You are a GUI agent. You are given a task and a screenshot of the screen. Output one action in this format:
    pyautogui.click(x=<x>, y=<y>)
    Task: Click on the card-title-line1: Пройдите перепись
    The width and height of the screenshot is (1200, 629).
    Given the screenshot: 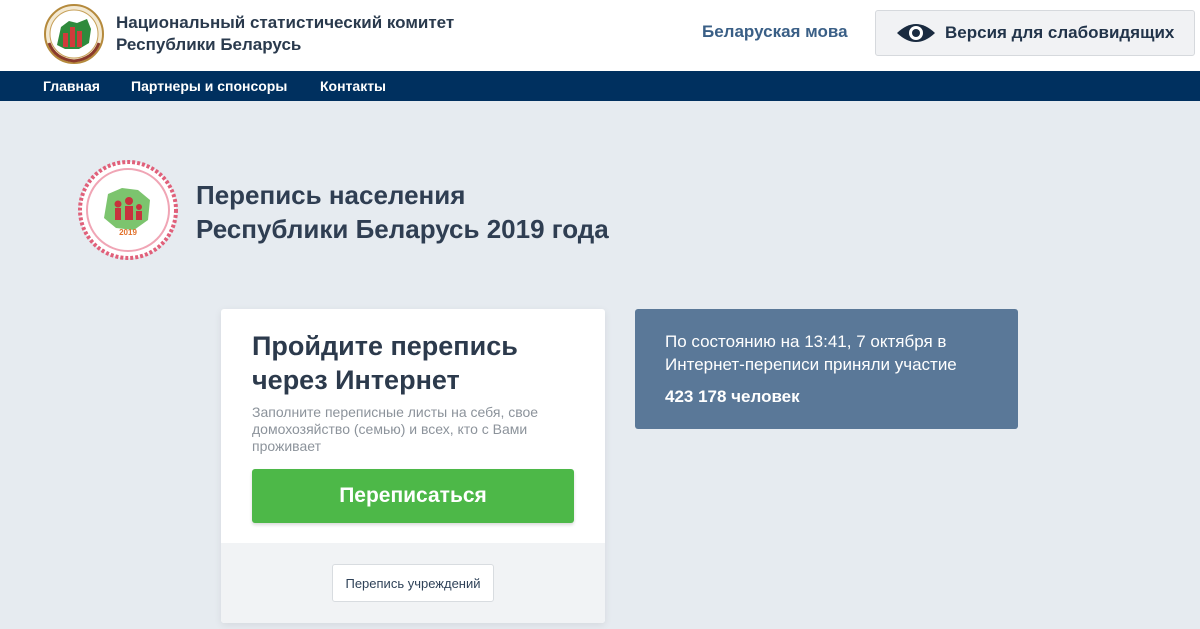 What is the action you would take?
    pyautogui.click(x=385, y=346)
    